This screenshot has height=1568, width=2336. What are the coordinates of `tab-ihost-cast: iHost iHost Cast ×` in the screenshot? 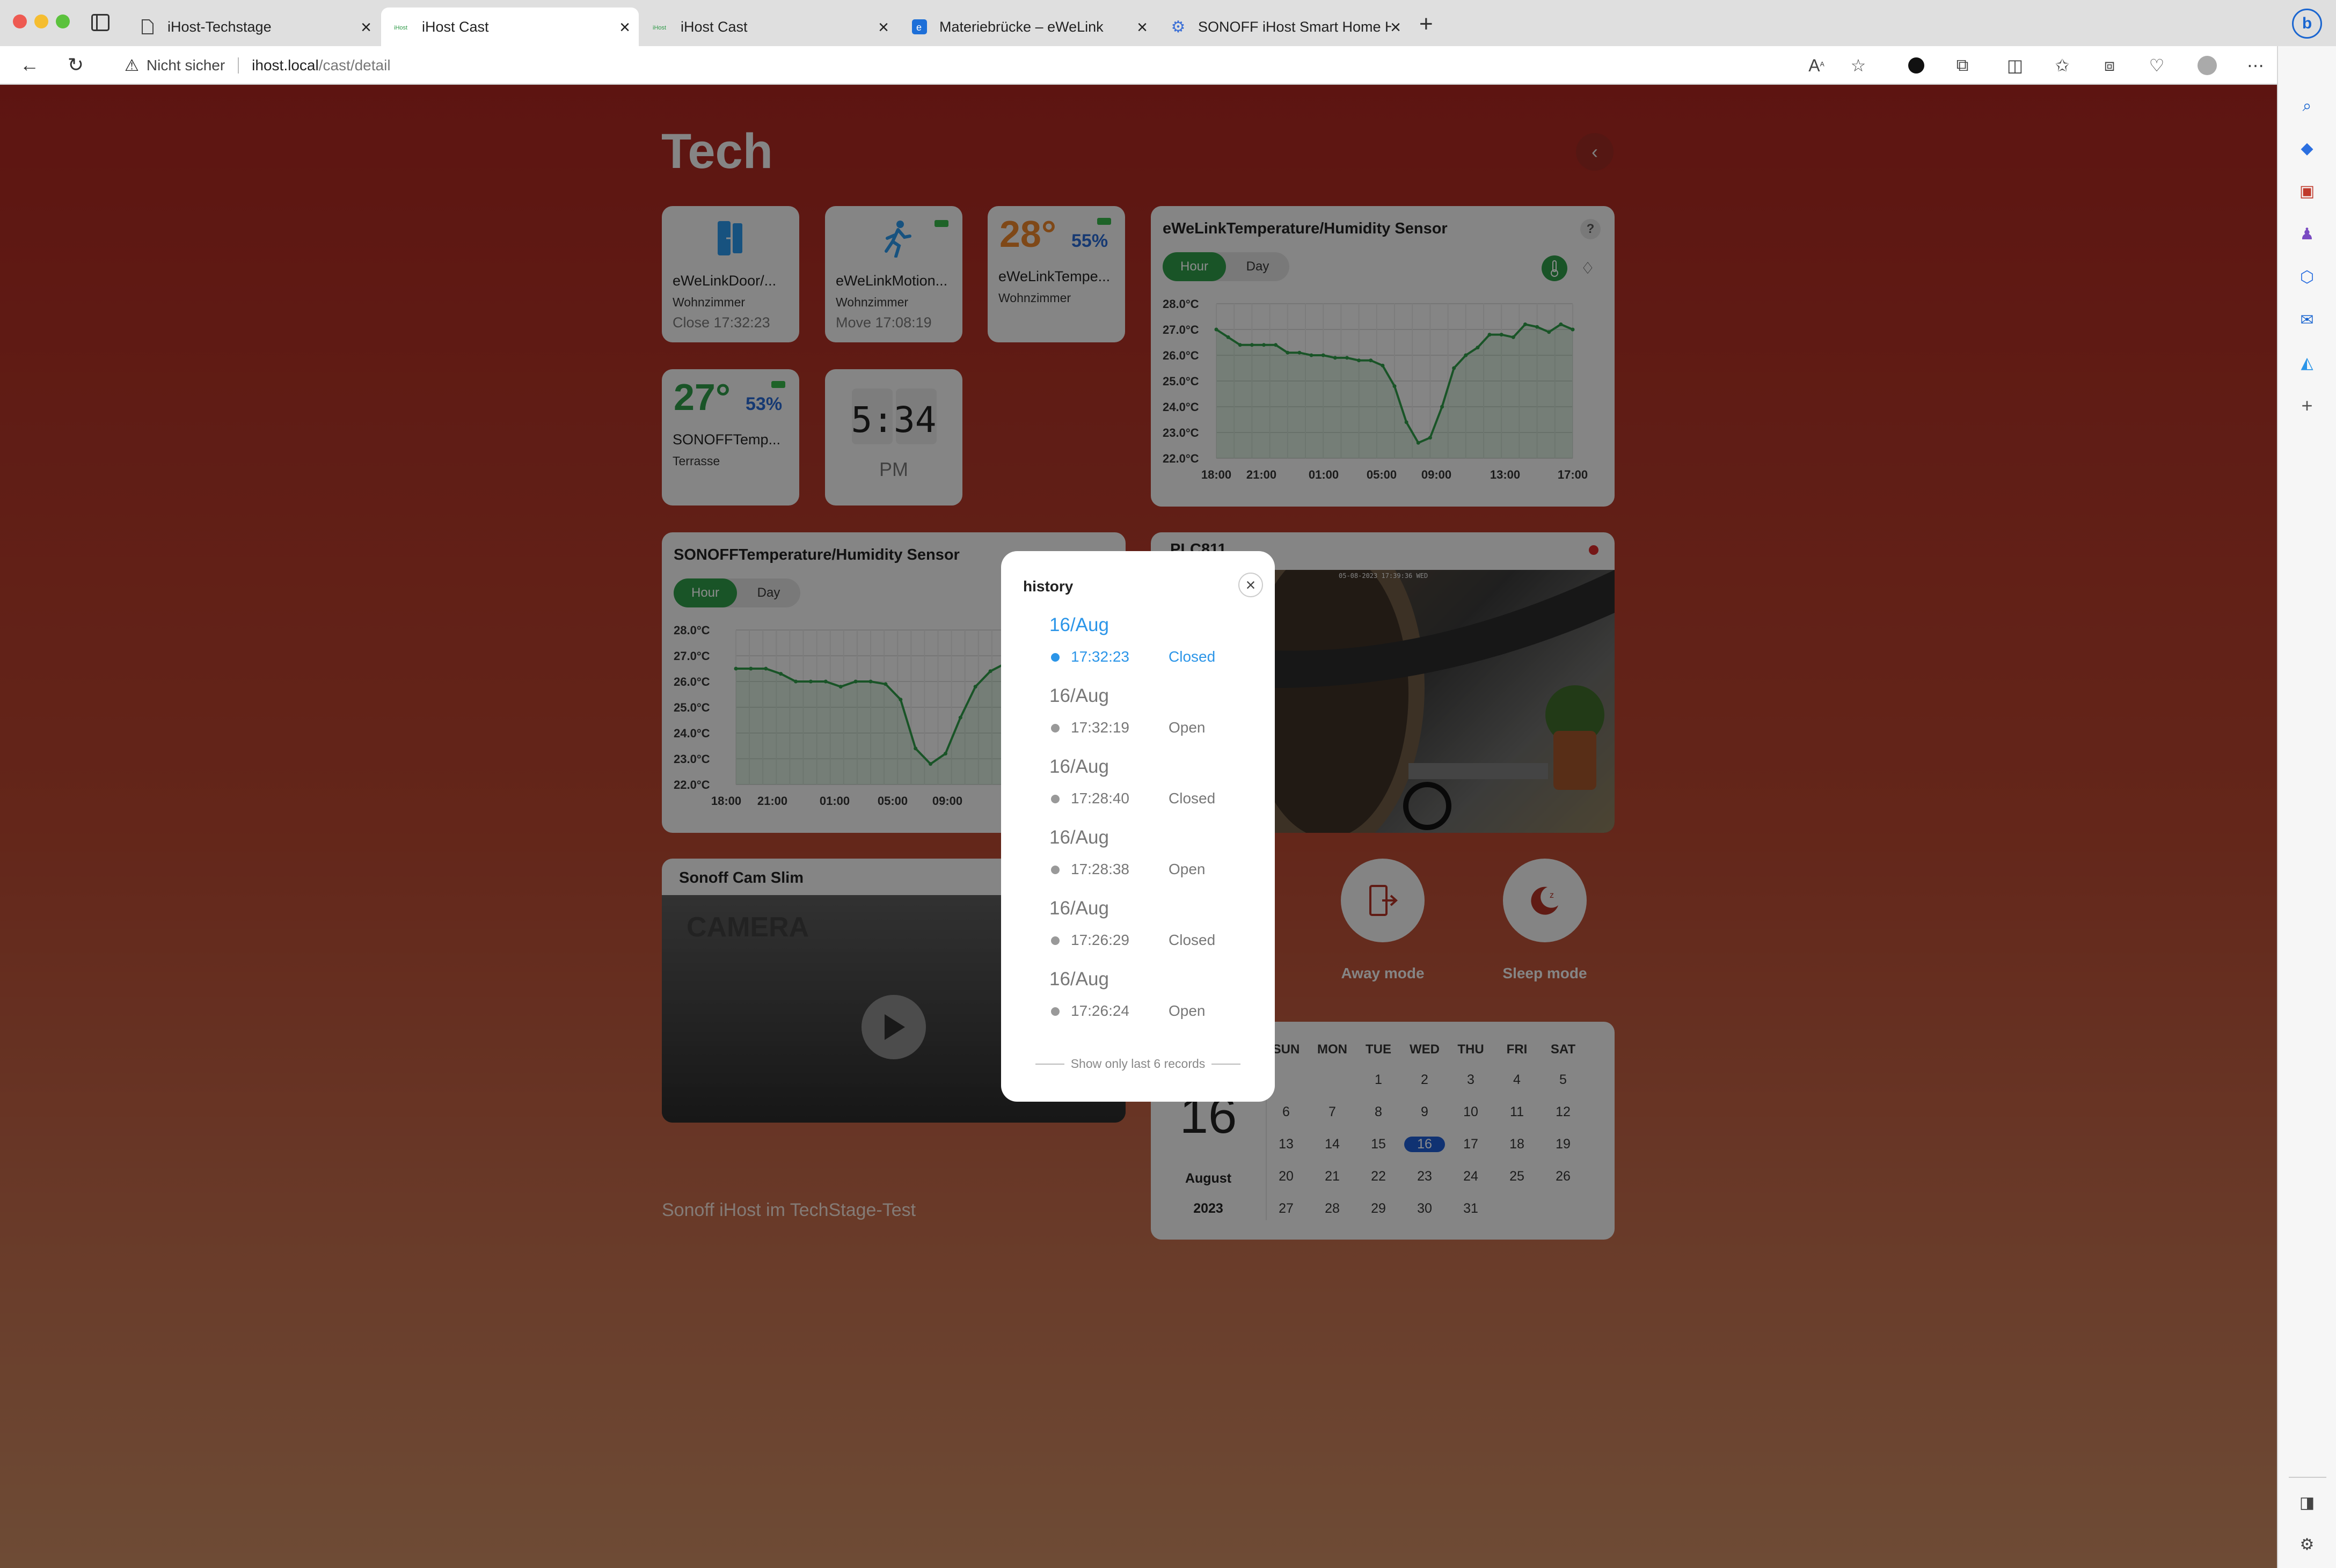 It's located at (768, 27).